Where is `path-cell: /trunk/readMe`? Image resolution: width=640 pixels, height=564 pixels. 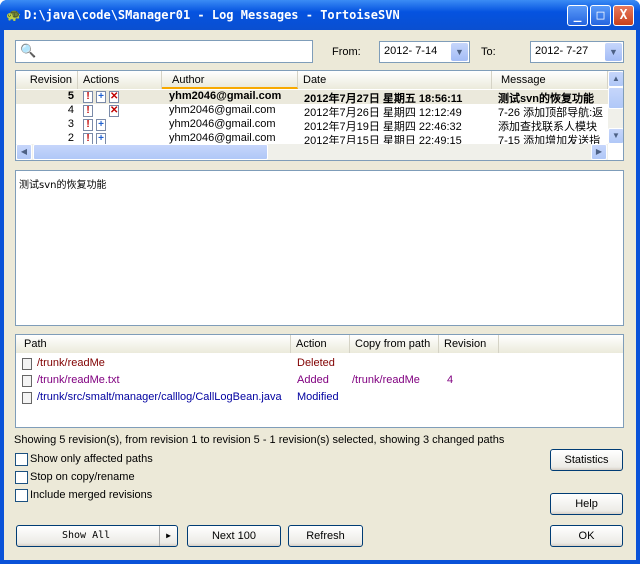 path-cell: /trunk/readMe is located at coordinates (71, 363).